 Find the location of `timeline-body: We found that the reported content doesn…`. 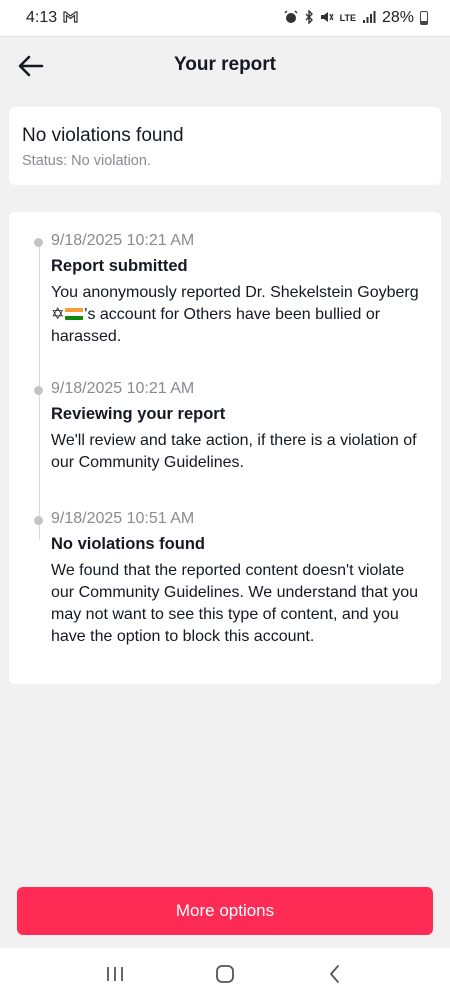

timeline-body: We found that the reported content doesn… is located at coordinates (235, 603).